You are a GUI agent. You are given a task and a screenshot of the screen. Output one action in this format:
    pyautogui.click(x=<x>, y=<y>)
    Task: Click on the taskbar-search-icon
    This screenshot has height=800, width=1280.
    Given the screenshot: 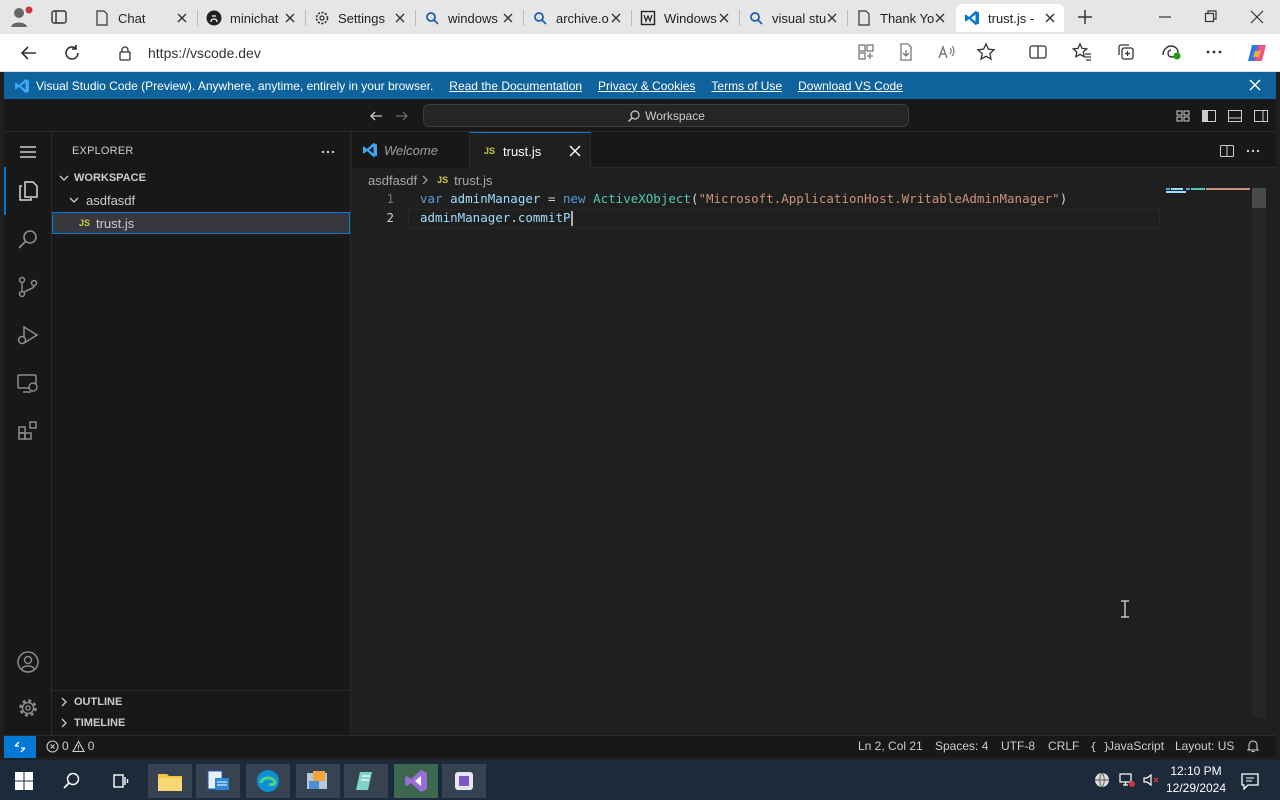 What is the action you would take?
    pyautogui.click(x=72, y=781)
    